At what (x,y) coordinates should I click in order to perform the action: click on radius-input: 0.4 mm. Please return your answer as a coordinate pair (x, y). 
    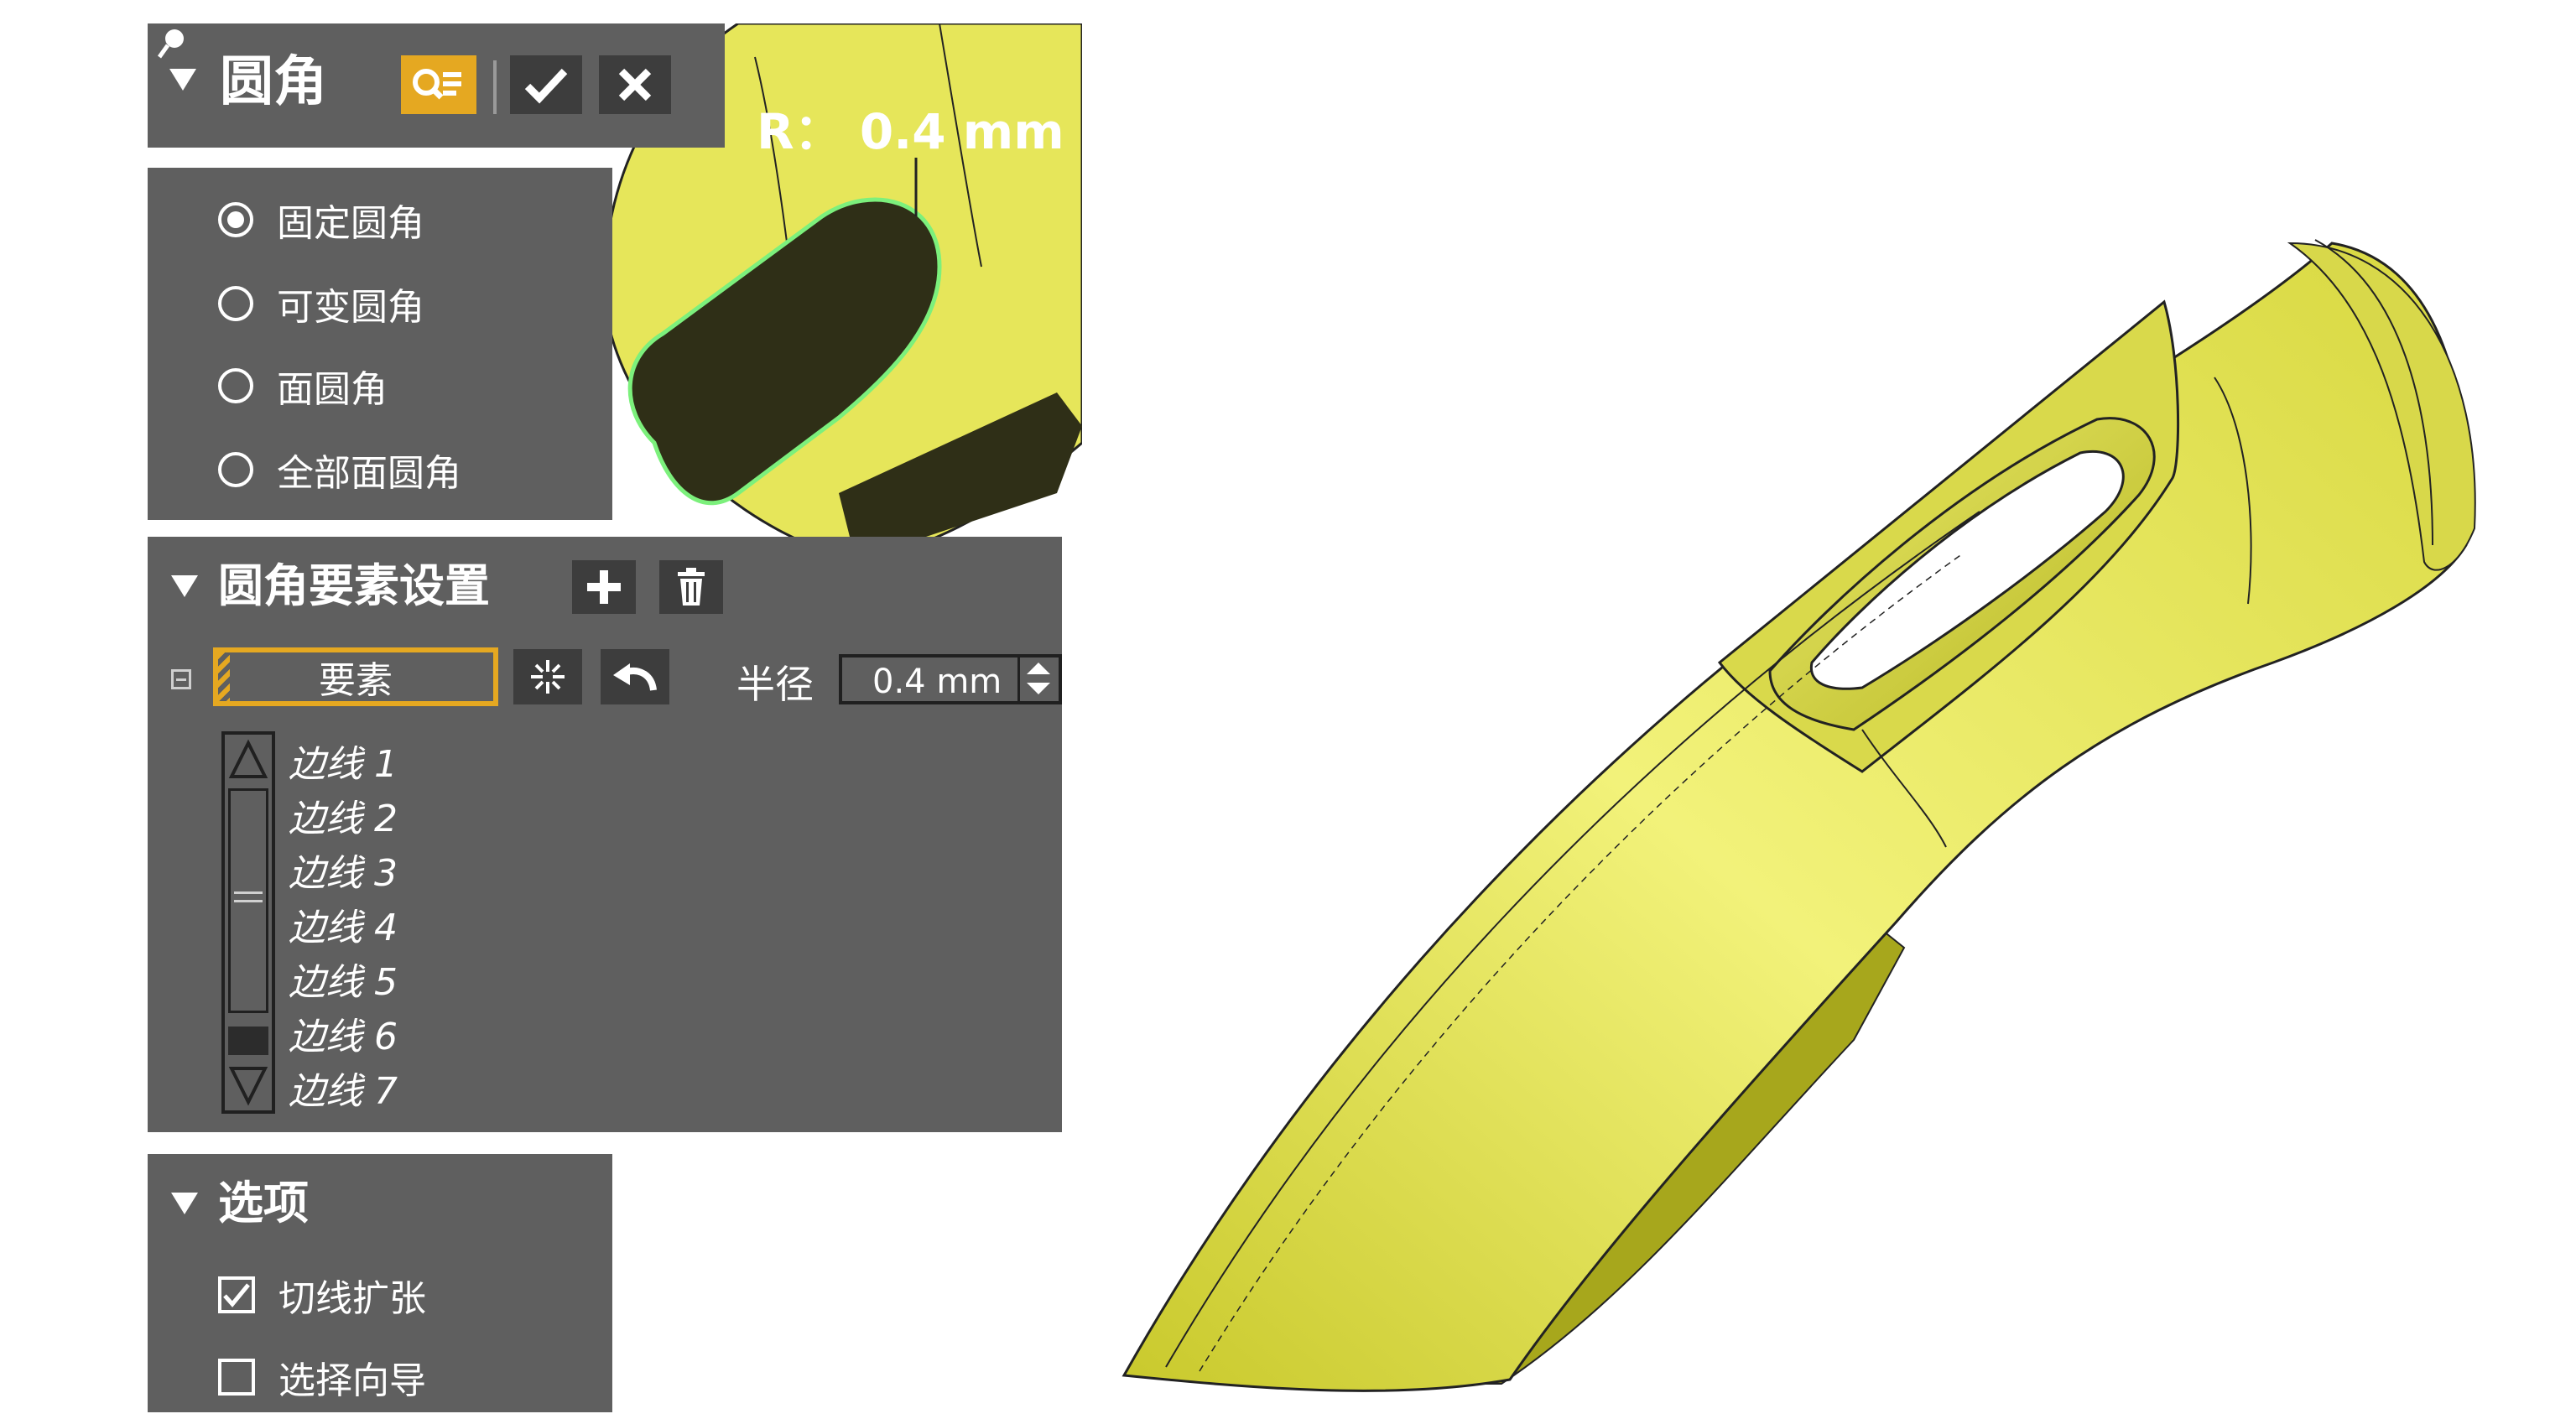
    Looking at the image, I should click on (950, 679).